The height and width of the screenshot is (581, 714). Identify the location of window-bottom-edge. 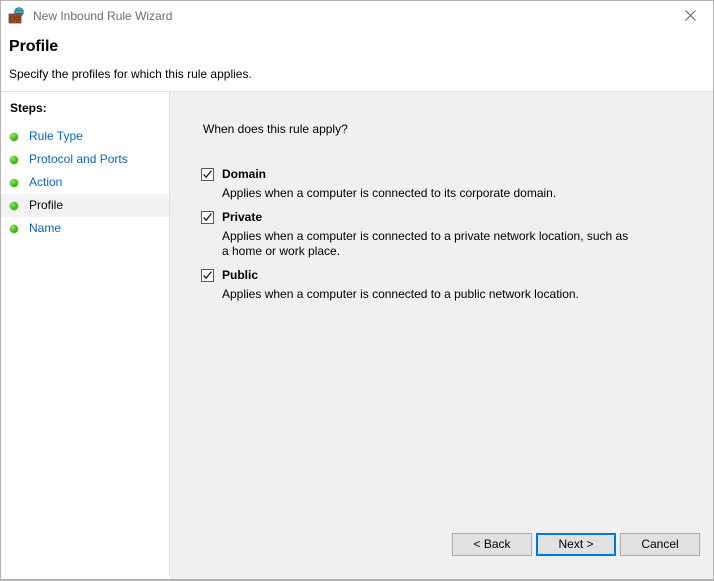
(357, 579).